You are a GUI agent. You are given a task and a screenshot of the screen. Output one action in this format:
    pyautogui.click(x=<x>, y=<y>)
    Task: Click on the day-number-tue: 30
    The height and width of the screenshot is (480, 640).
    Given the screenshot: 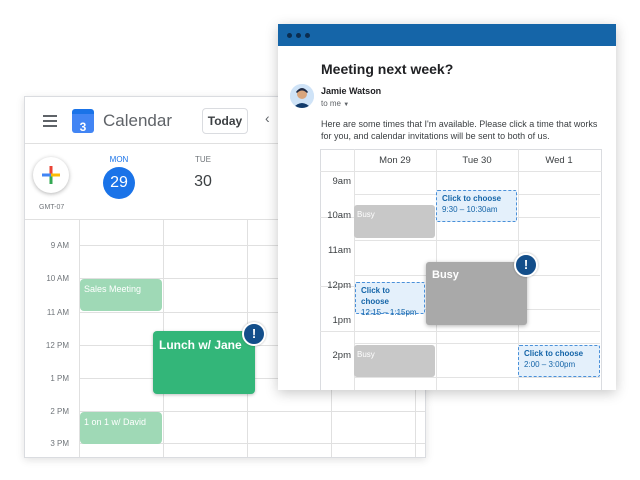 What is the action you would take?
    pyautogui.click(x=203, y=182)
    